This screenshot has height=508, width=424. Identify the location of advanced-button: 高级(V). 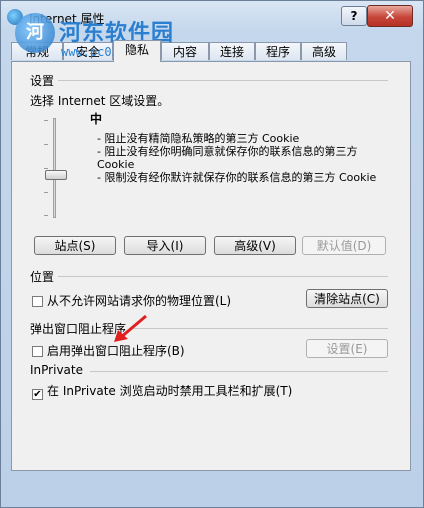
(255, 245).